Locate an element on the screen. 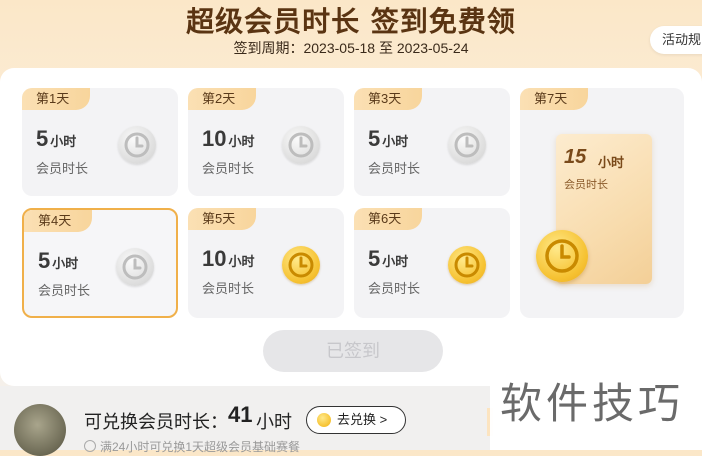  page-title: 超级会员时长 签到免费领 is located at coordinates (351, 21).